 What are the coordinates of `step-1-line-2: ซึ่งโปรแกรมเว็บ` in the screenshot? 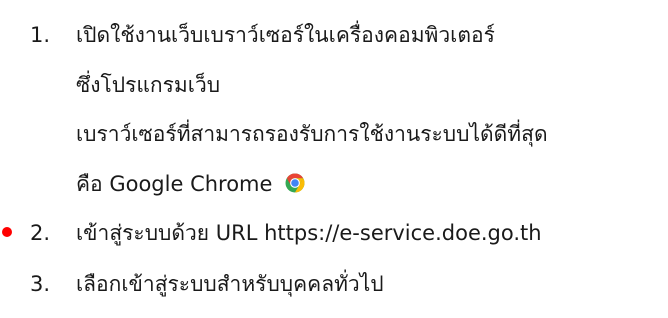 It's located at (148, 85).